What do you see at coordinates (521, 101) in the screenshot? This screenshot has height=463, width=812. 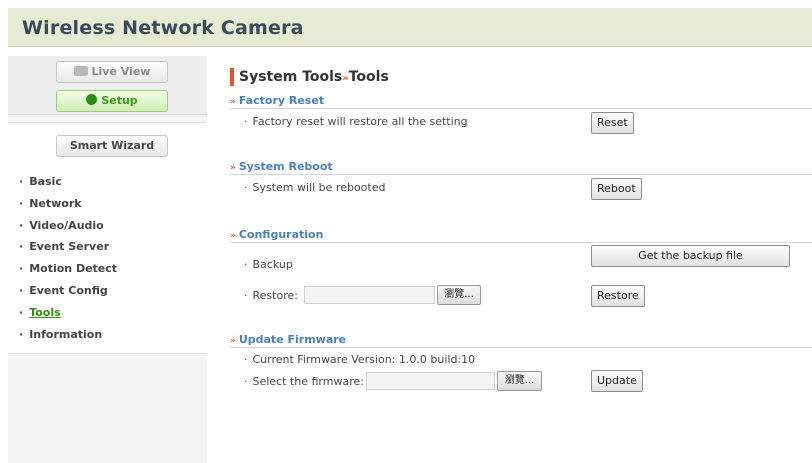 I see `section-factory-reset: » Factory Reset` at bounding box center [521, 101].